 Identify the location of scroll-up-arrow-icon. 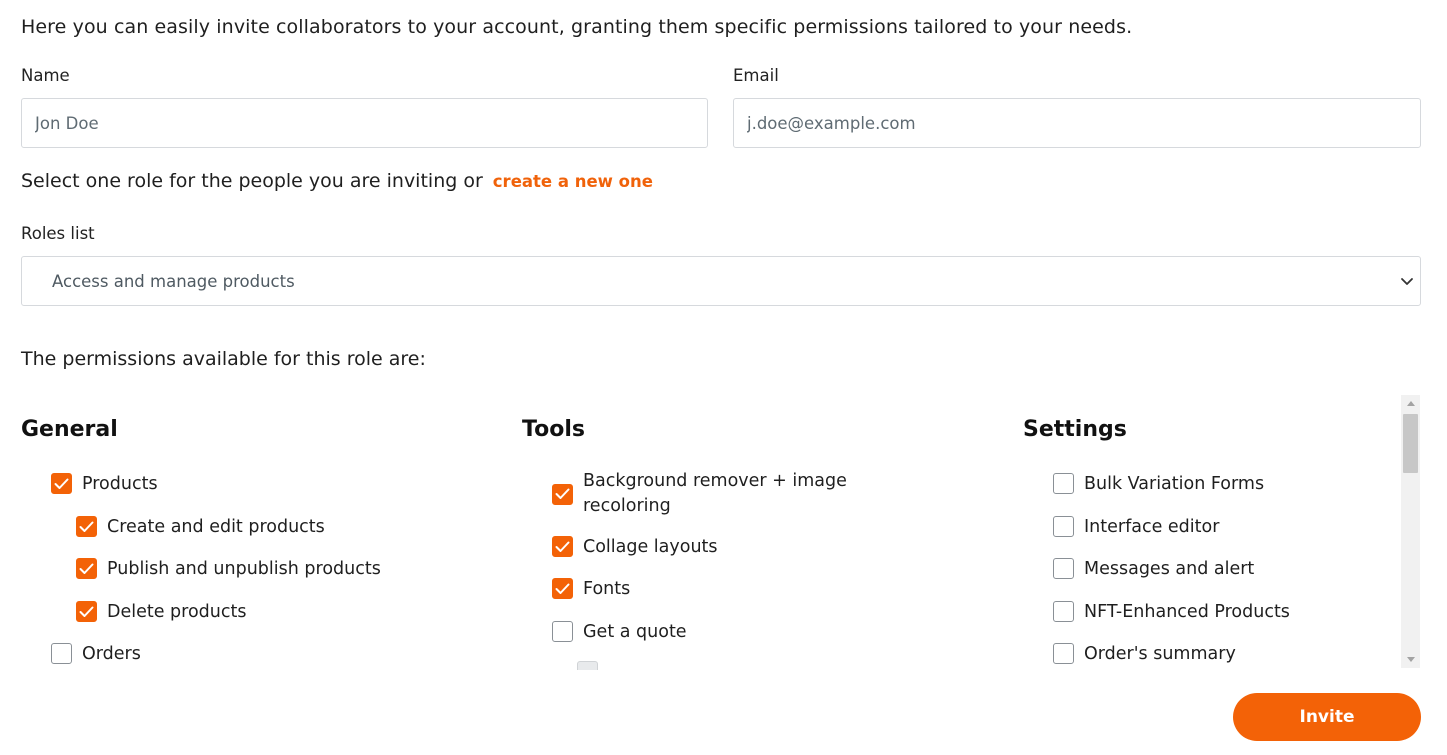
(1410, 403).